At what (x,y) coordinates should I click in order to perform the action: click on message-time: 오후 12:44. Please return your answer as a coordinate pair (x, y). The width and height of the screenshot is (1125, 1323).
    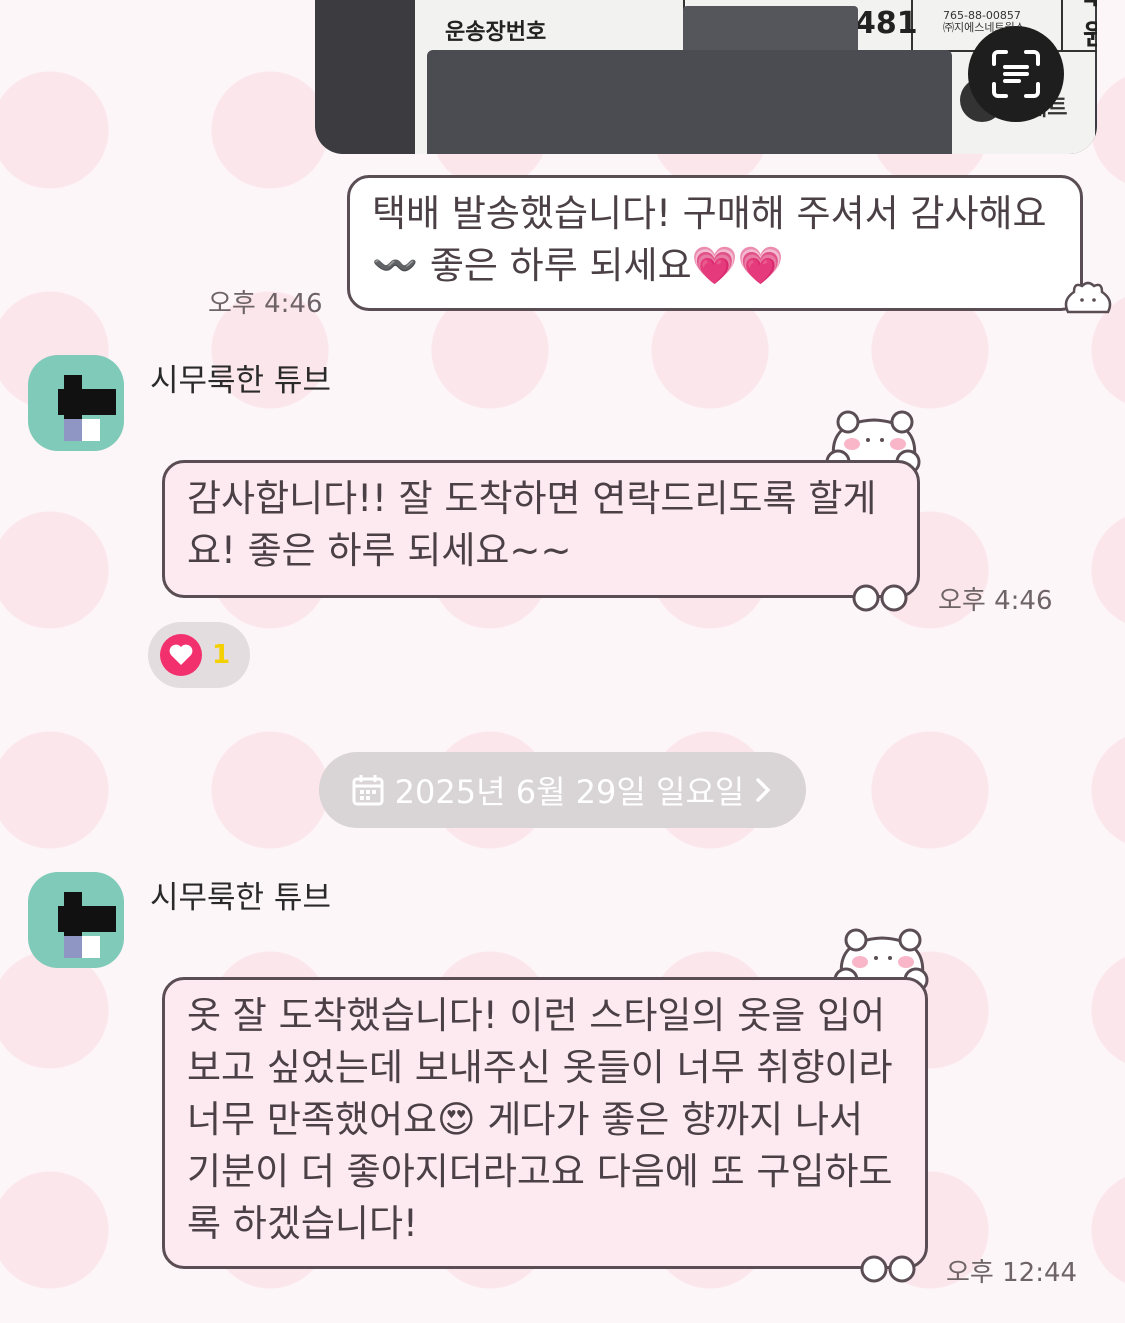
    Looking at the image, I should click on (1012, 1273).